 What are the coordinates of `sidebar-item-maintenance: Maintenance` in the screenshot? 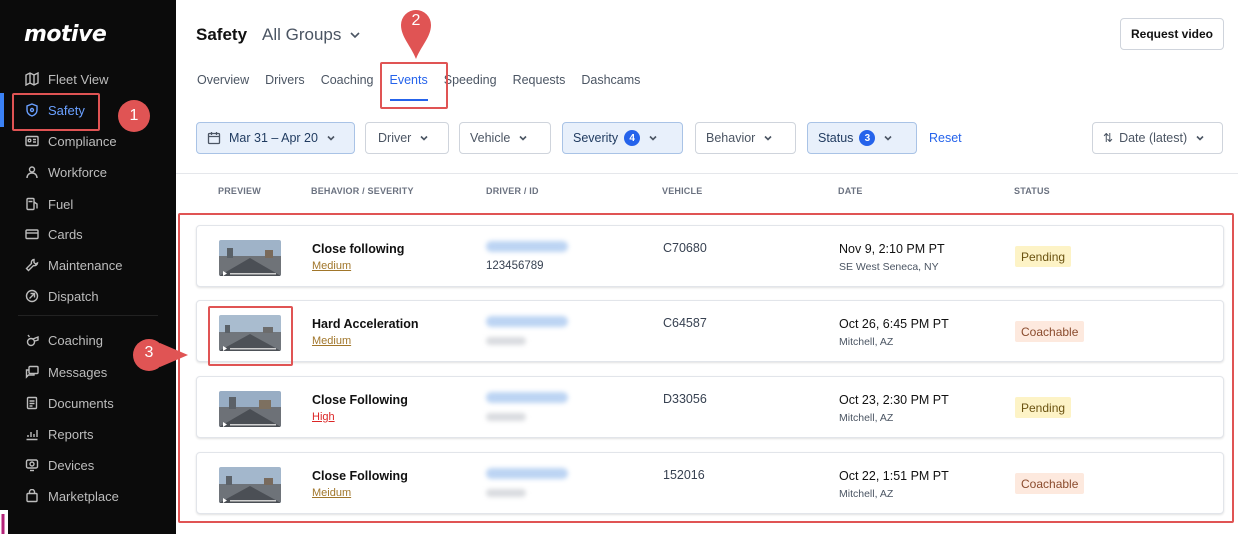 It's located at (73, 265).